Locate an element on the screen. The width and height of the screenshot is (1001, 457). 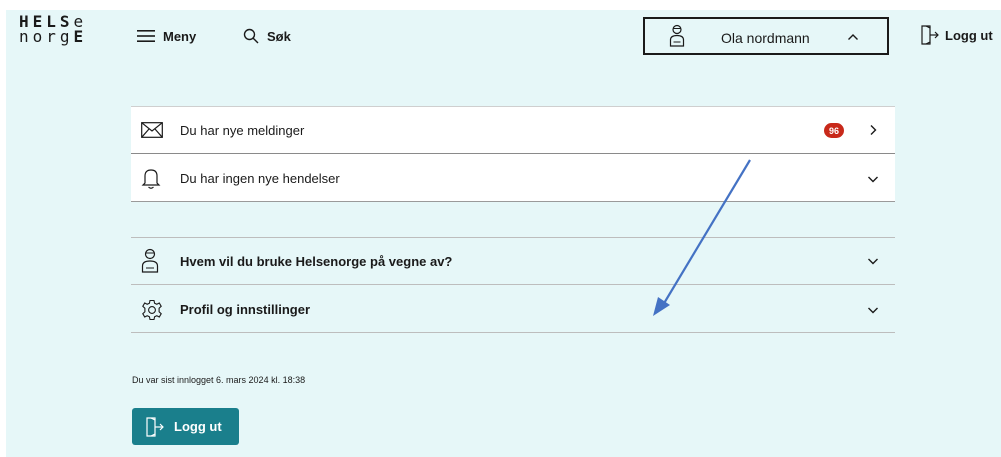
chevron-up-icon is located at coordinates (853, 37).